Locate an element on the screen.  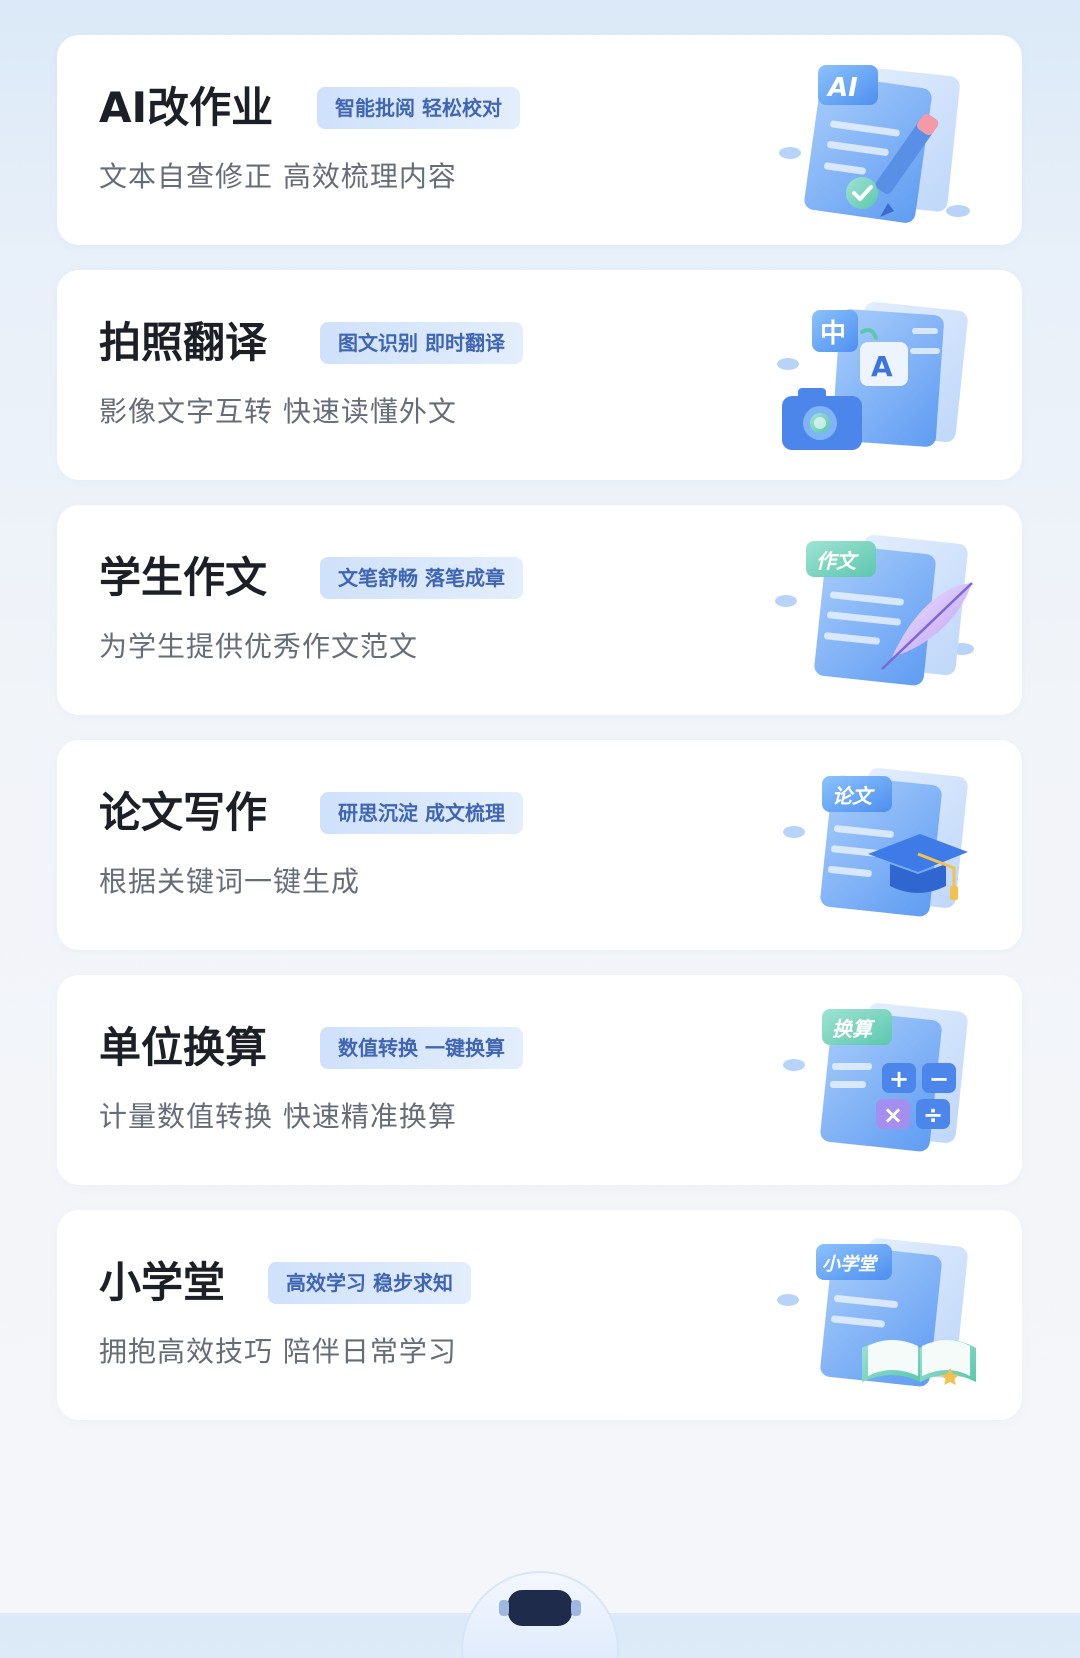
thesis-badge-text: 论文 is located at coordinates (853, 796).